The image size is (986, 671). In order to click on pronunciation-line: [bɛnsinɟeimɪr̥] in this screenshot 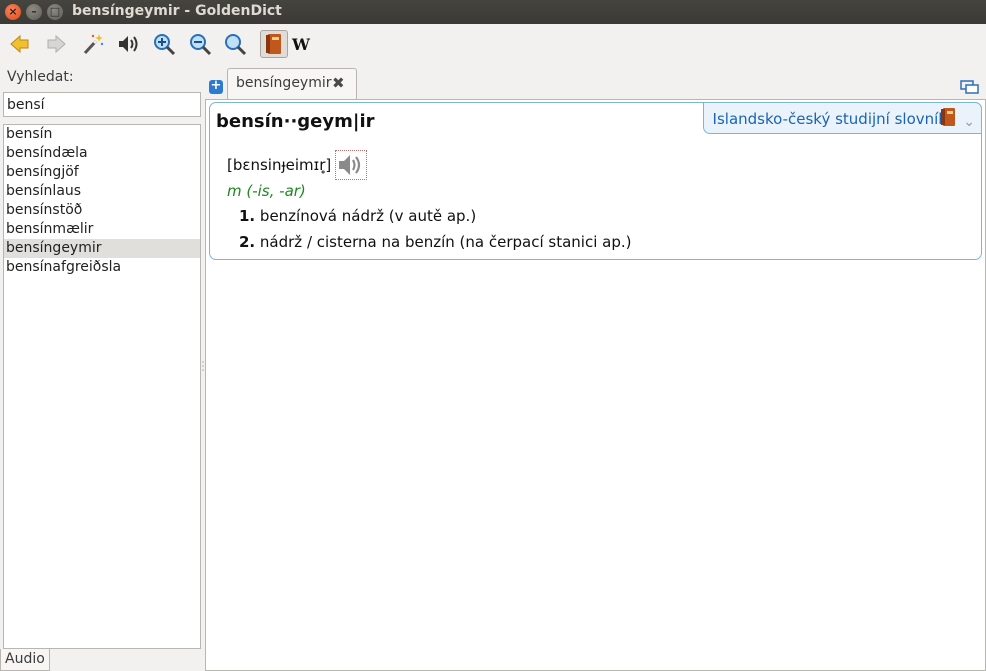, I will do `click(297, 165)`.